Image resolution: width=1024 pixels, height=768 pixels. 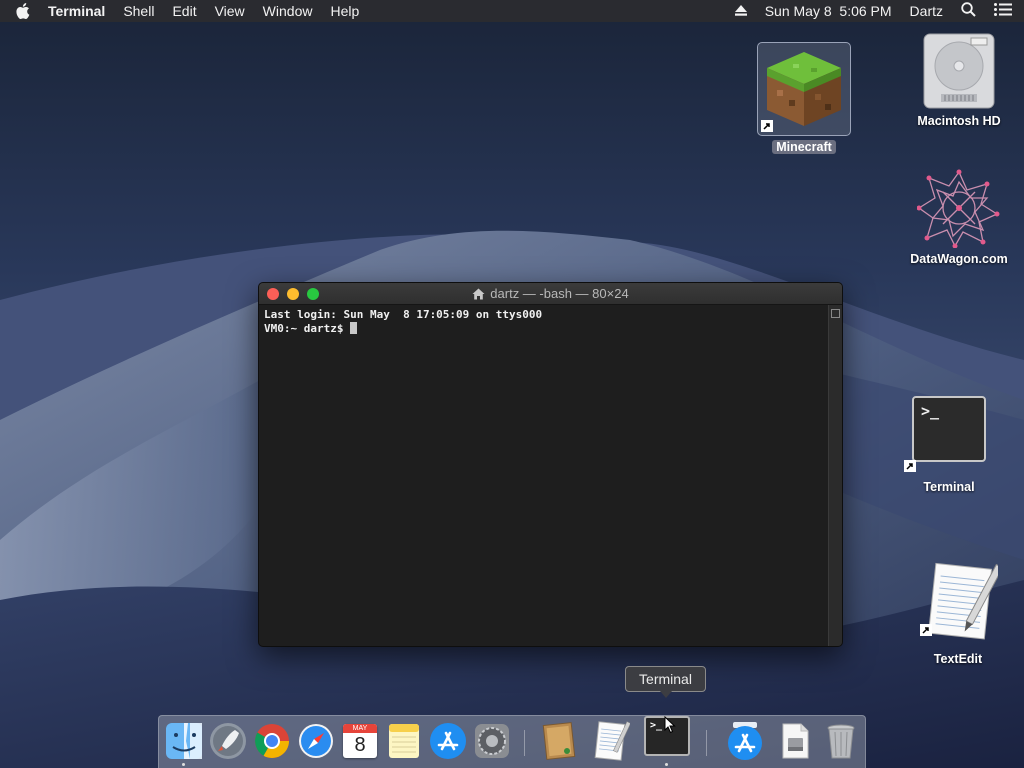 I want to click on desktop-icon-macintosh-hd: Macintosh HD, so click(x=959, y=79).